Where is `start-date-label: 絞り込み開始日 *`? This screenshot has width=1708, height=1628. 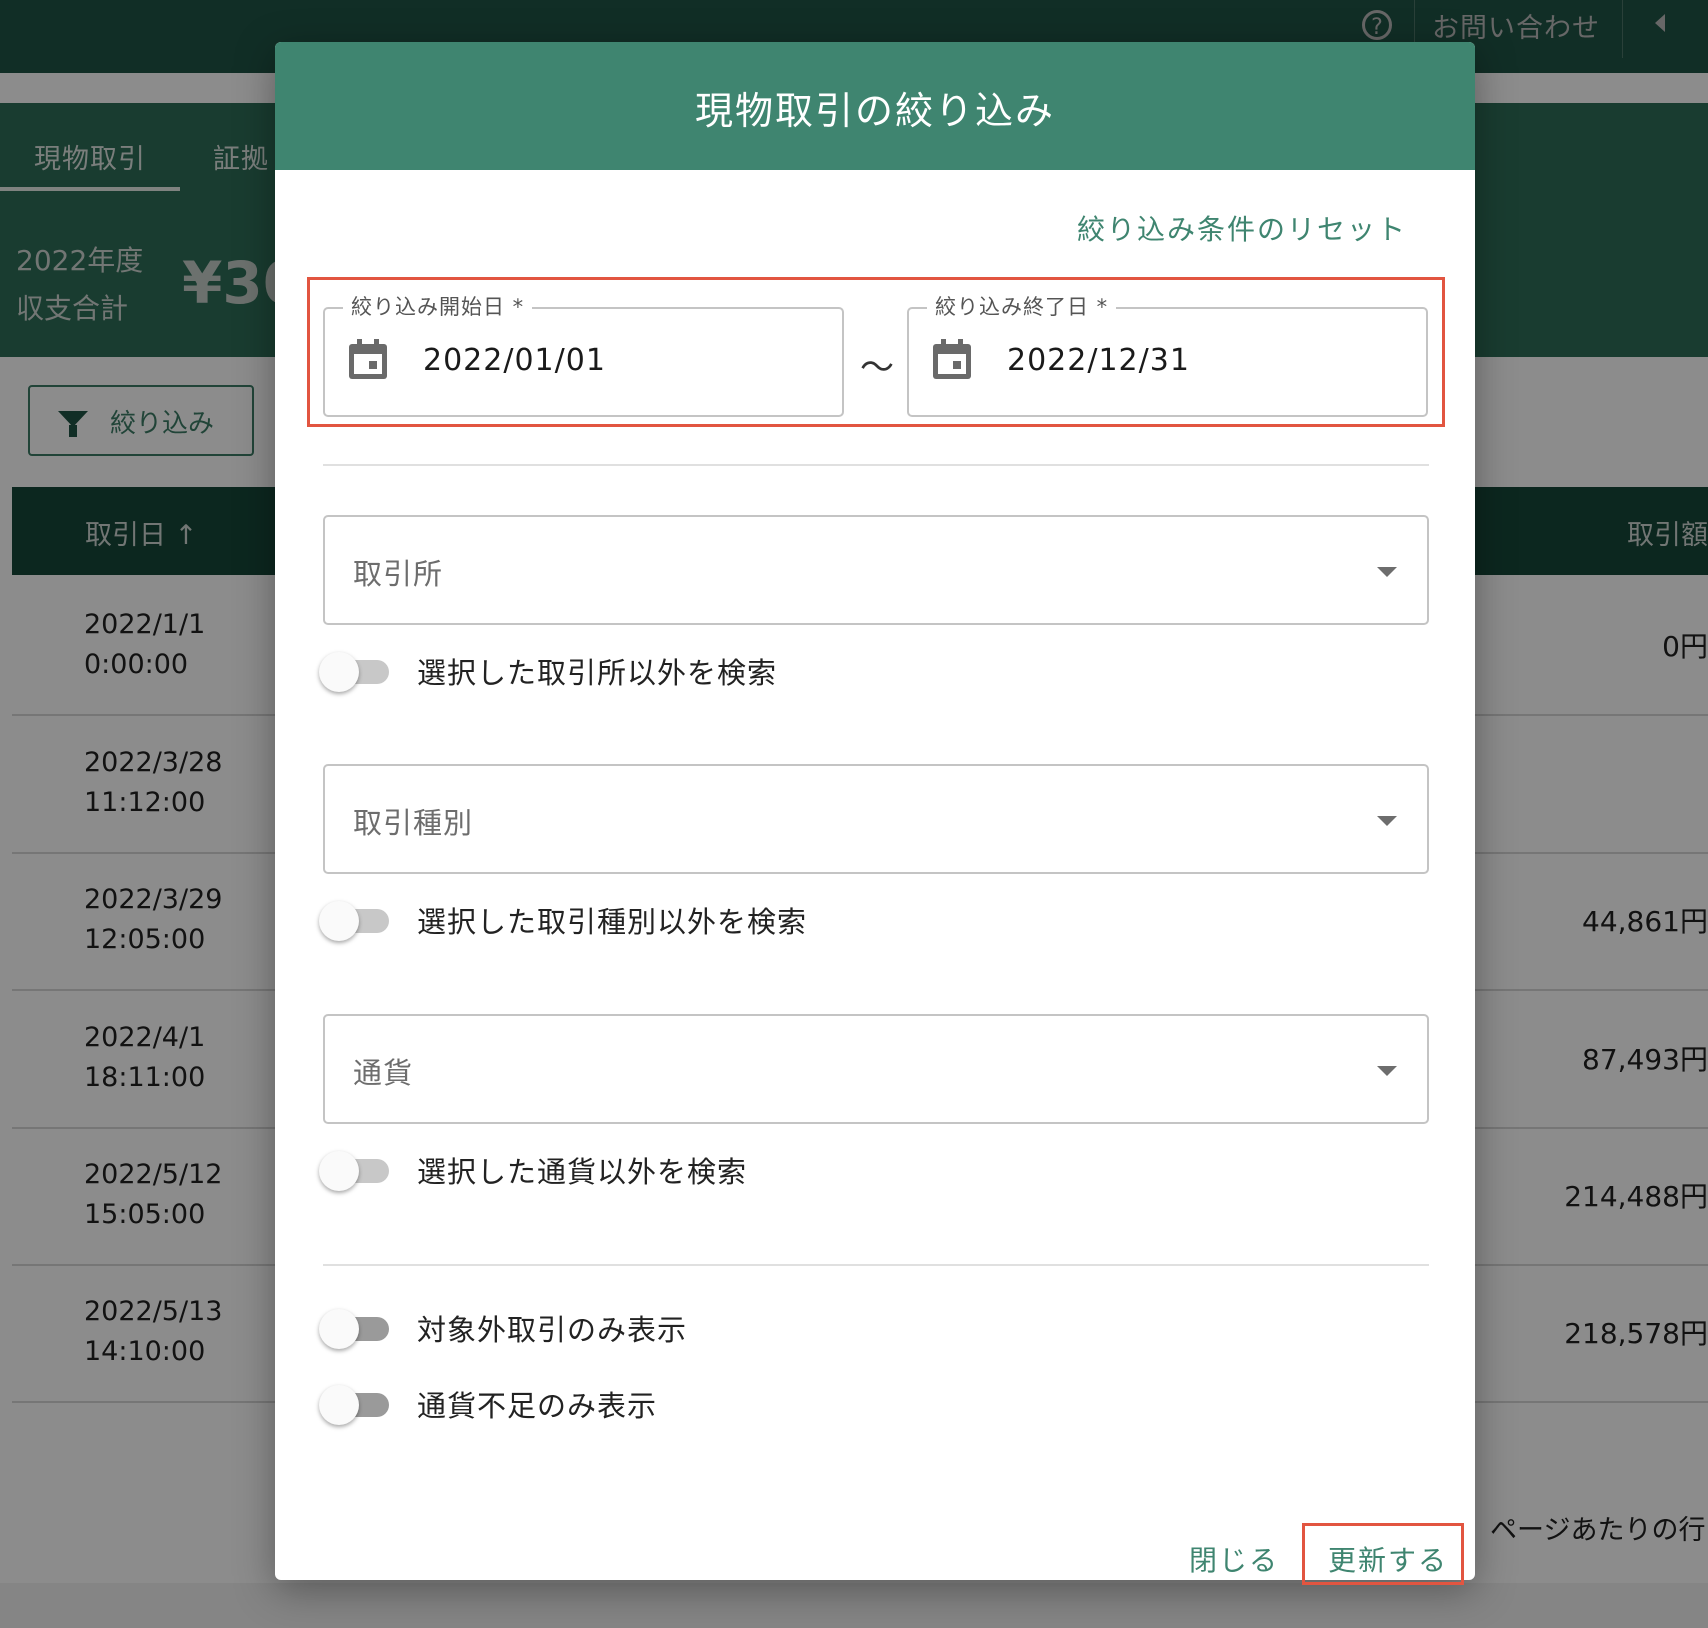
start-date-label: 絞り込み開始日 * is located at coordinates (438, 306).